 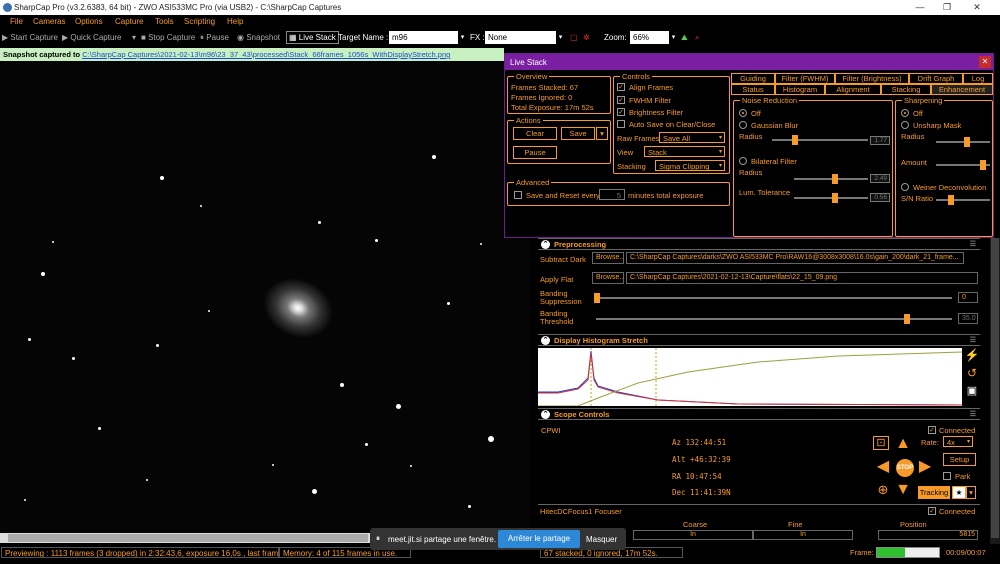 I want to click on tab-status: Status, so click(x=753, y=89).